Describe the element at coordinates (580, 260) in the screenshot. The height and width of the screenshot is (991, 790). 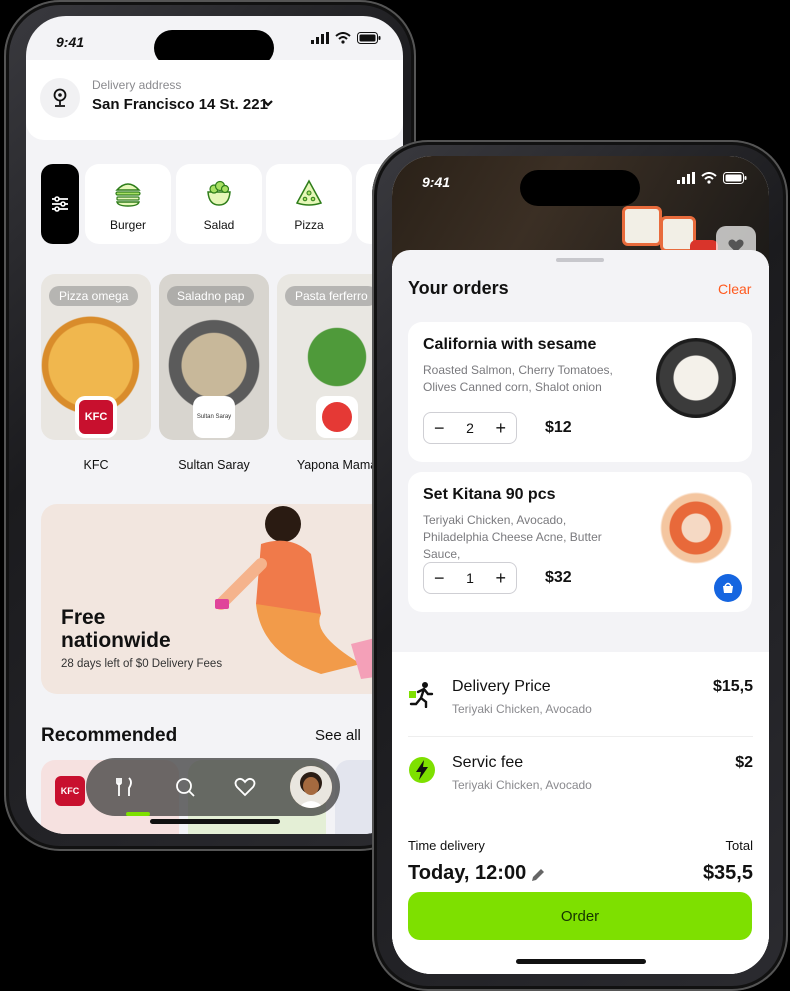
I see `sheet-handle` at that location.